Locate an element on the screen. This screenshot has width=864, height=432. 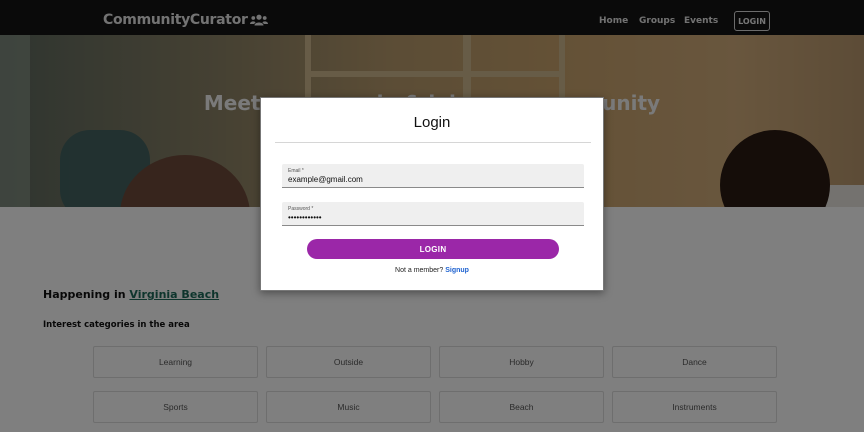
password-field: Password * •••••••••••• is located at coordinates (433, 214).